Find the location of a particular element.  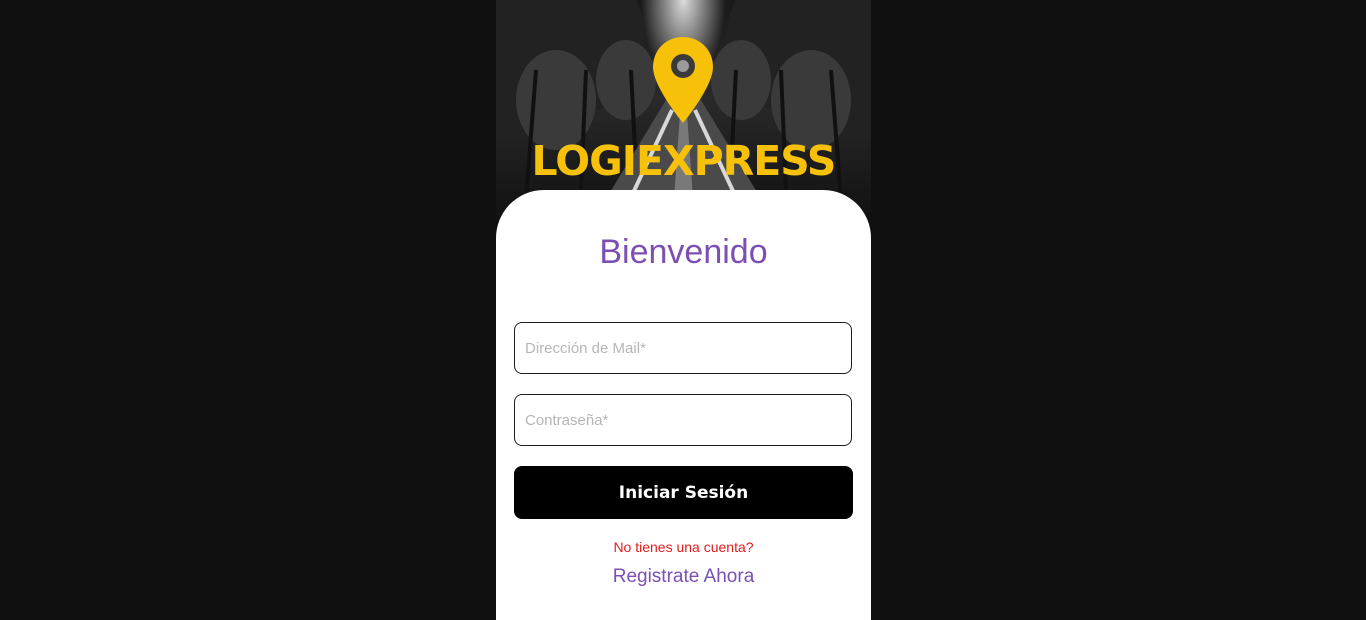

password-input is located at coordinates (683, 420).